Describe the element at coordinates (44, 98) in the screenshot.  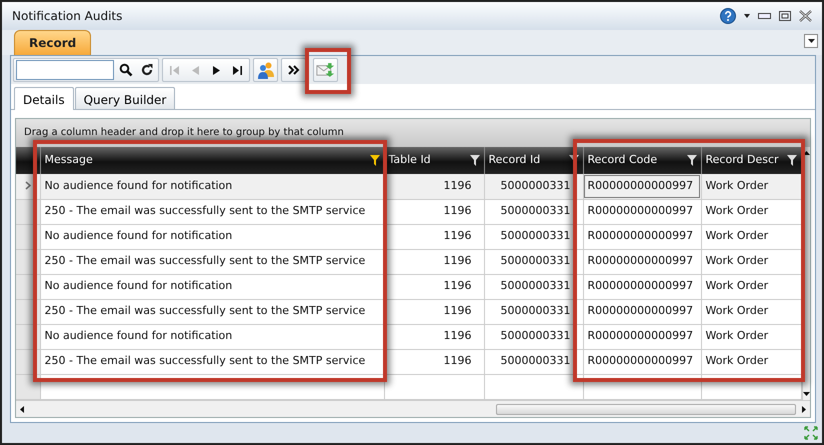
I see `tab: Details` at that location.